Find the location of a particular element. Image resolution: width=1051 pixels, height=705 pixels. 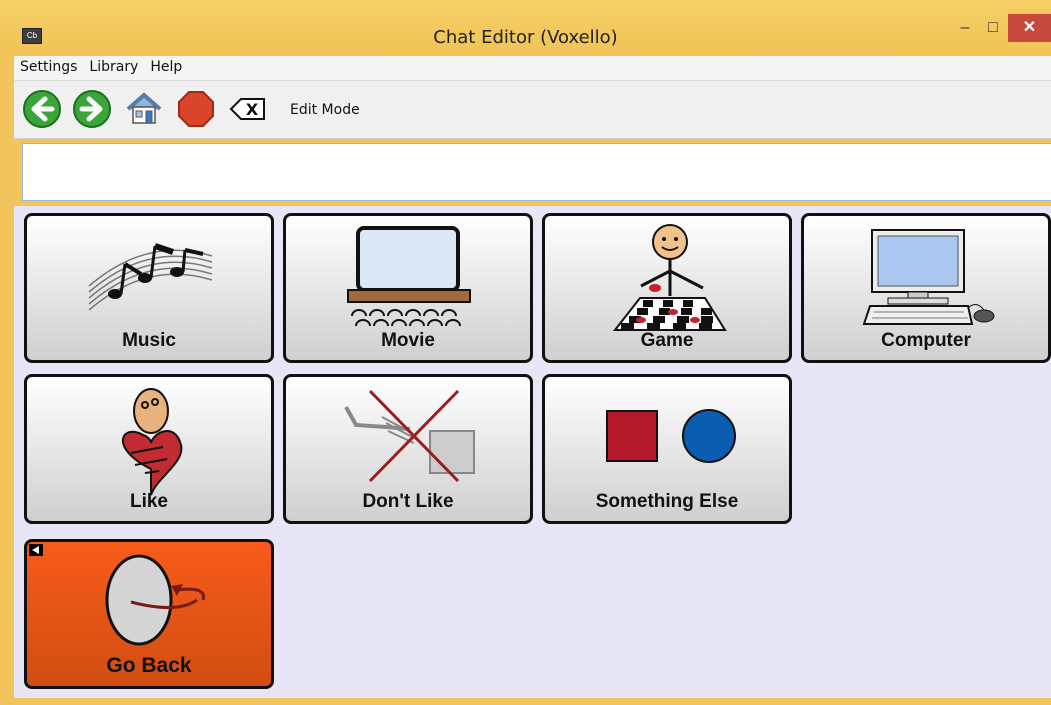

cell-label: Don't Like is located at coordinates (408, 501).